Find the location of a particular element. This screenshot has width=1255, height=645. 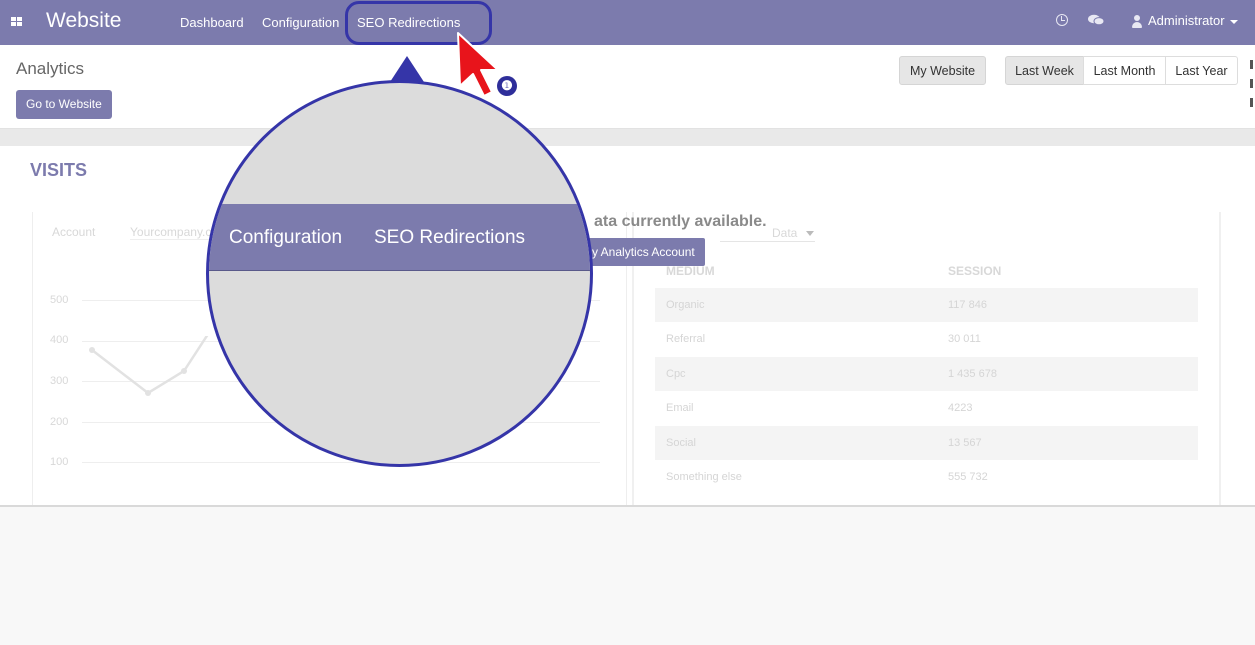

menu-configuration: Configuration is located at coordinates (300, 22).